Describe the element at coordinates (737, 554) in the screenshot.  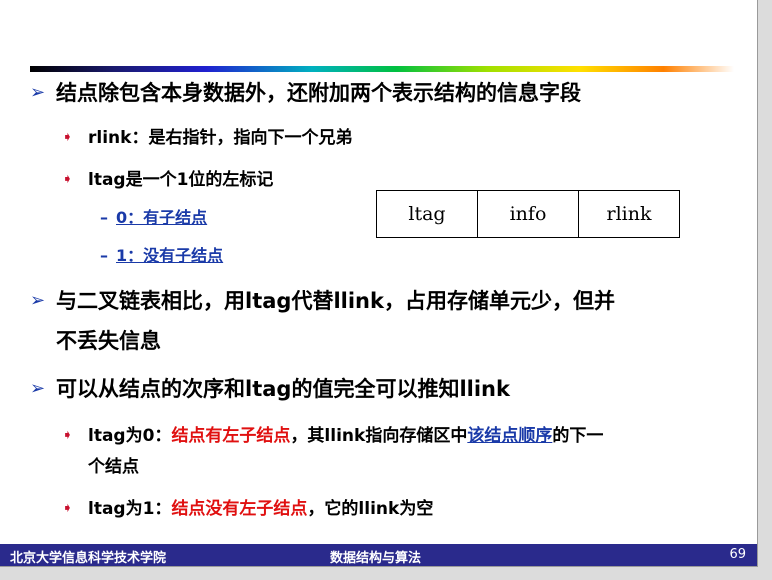
I see `page-number: 69` at that location.